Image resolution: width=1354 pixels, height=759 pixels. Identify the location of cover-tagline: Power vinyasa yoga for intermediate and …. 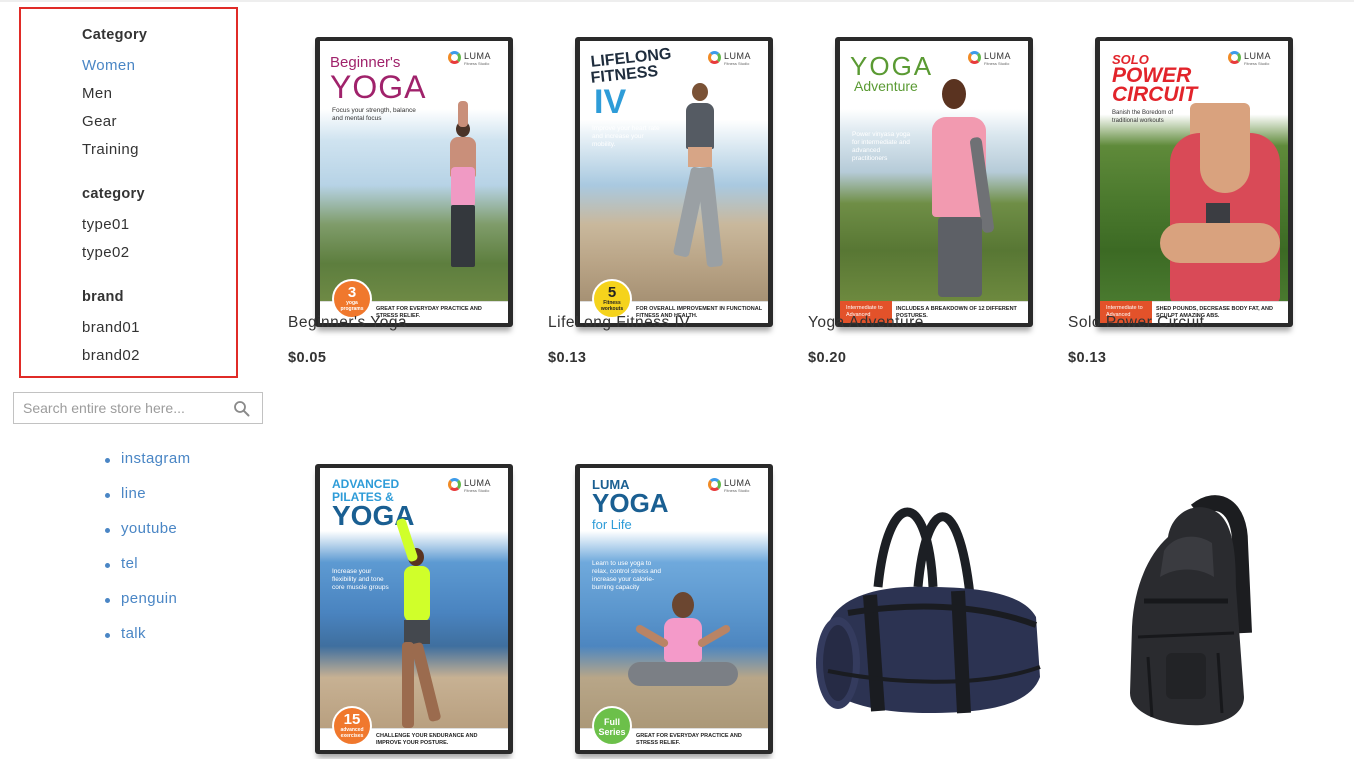
(881, 146).